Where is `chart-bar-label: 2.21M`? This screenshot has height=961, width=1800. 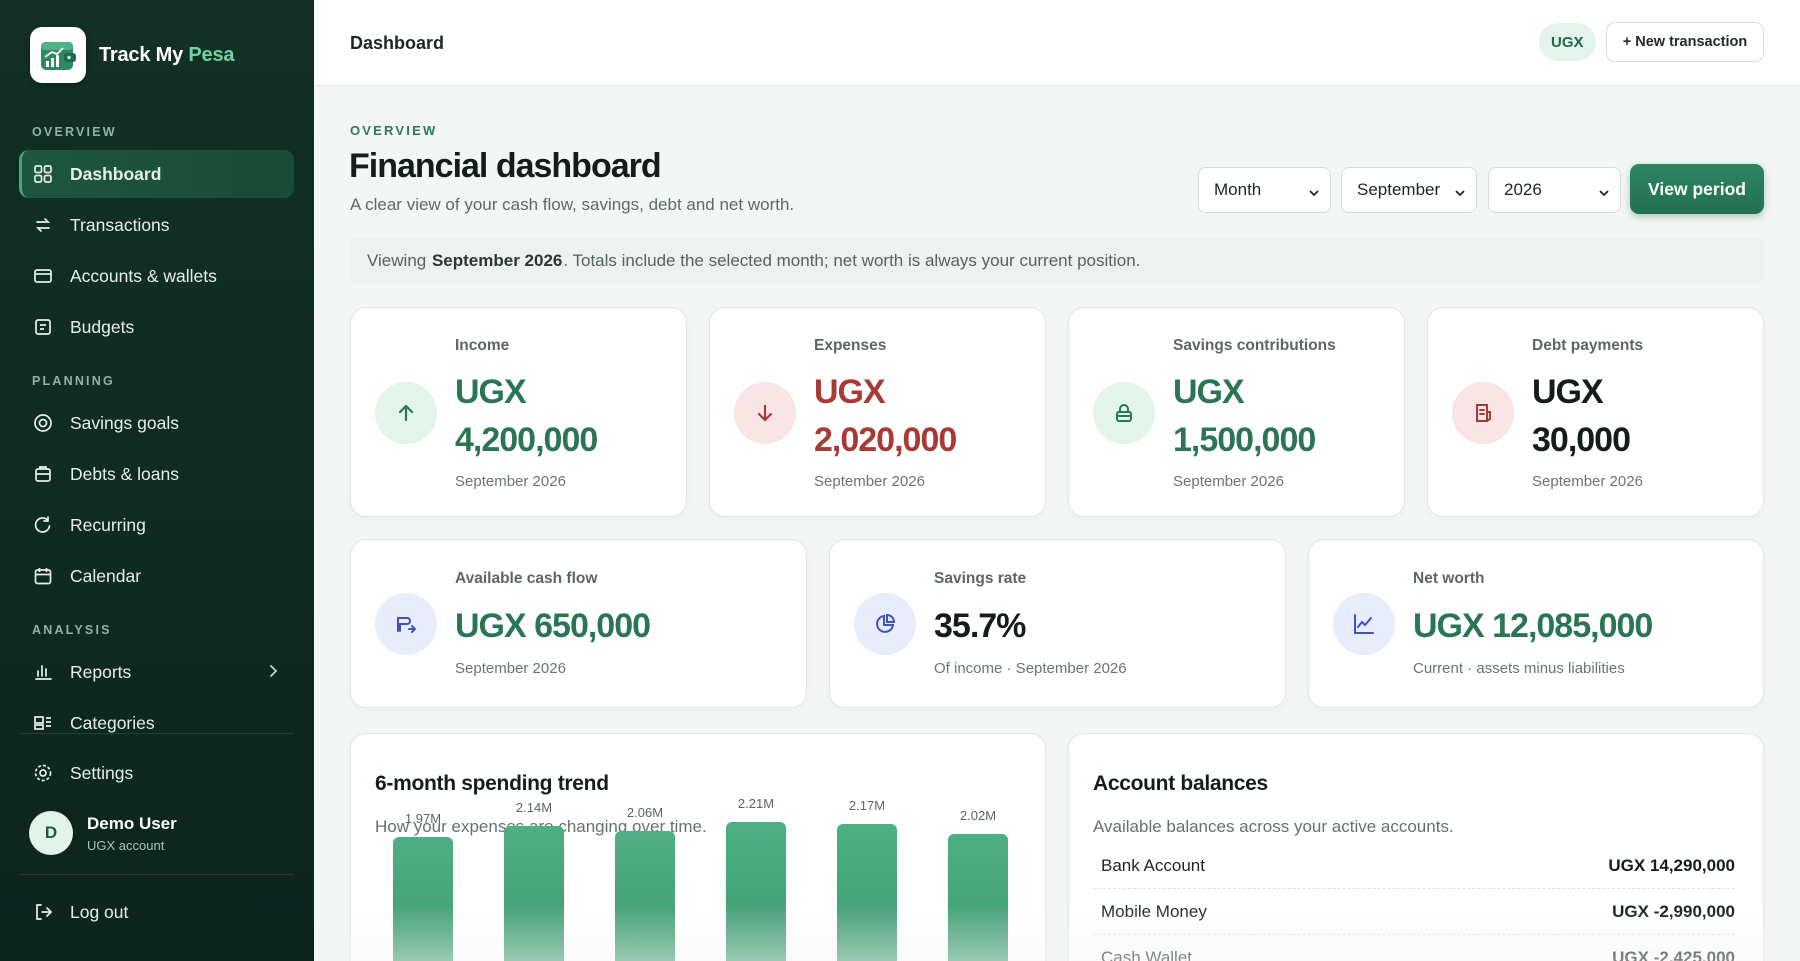 chart-bar-label: 2.21M is located at coordinates (756, 803).